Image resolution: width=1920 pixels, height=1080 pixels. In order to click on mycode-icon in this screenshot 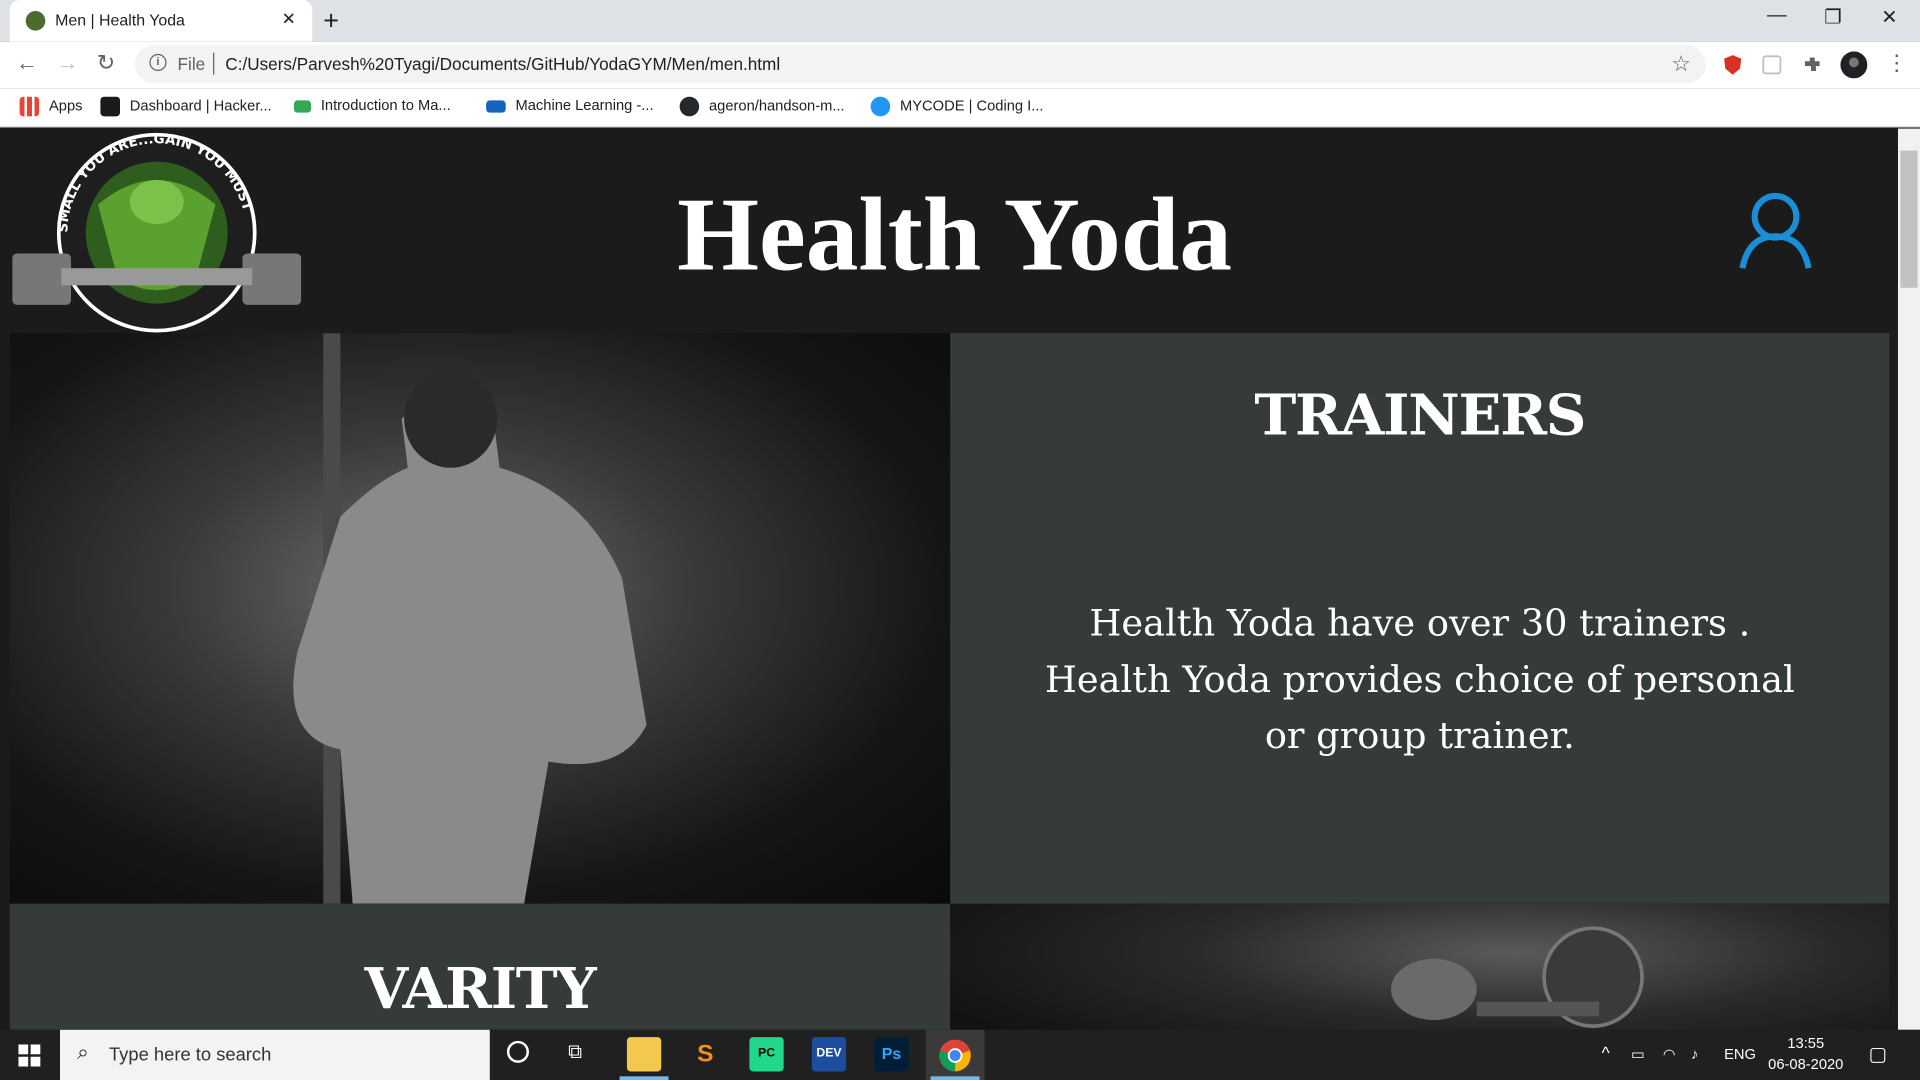, I will do `click(880, 106)`.